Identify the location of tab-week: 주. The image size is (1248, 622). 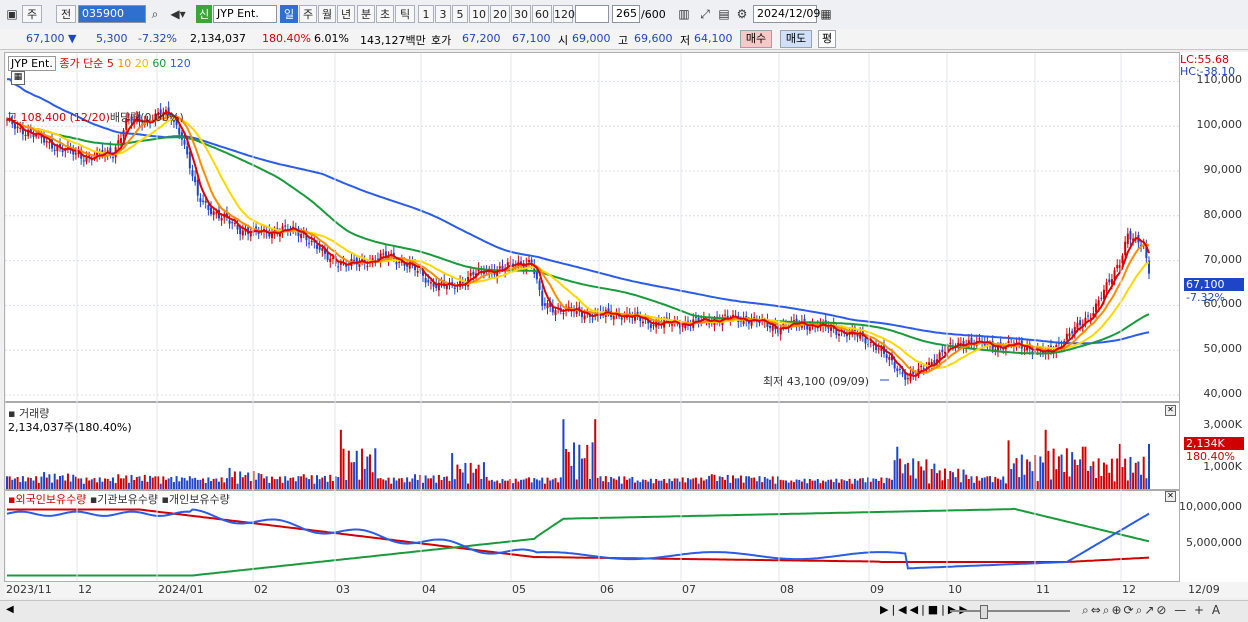
(308, 14).